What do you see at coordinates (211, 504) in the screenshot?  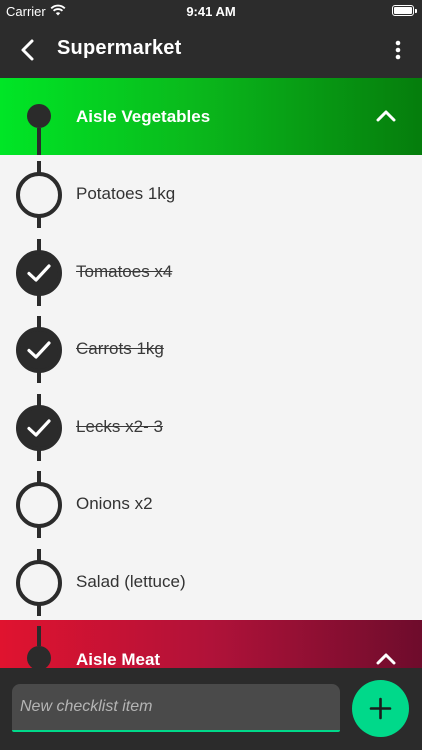 I see `checklist-item: Onions x2` at bounding box center [211, 504].